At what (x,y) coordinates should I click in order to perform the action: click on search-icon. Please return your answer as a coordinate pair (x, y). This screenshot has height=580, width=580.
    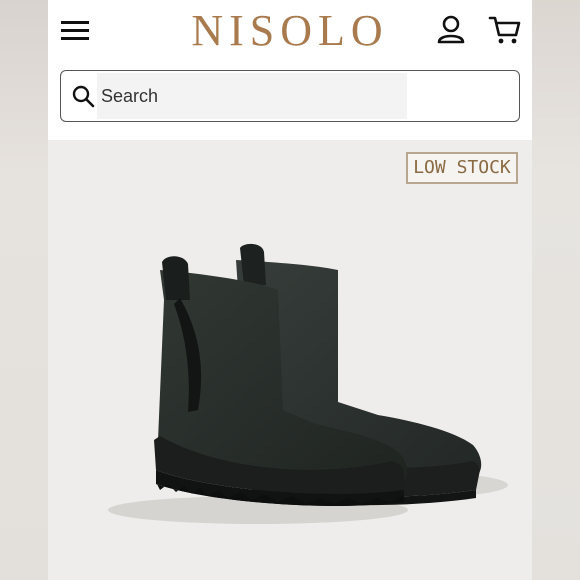
    Looking at the image, I should click on (83, 96).